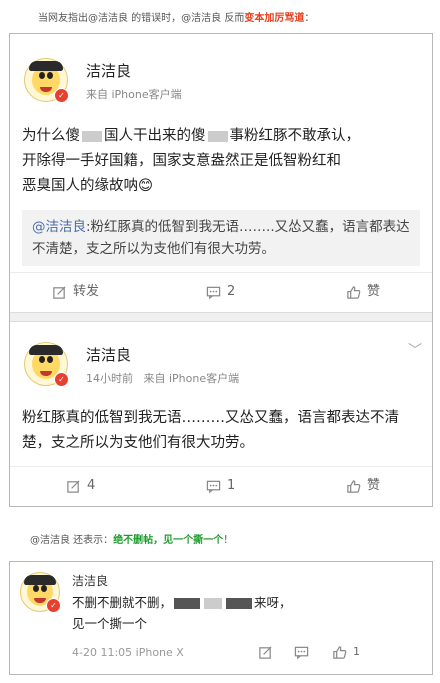 This screenshot has width=440, height=683. I want to click on post-meta: 14小时前 来自 iPhone客户端, so click(162, 378).